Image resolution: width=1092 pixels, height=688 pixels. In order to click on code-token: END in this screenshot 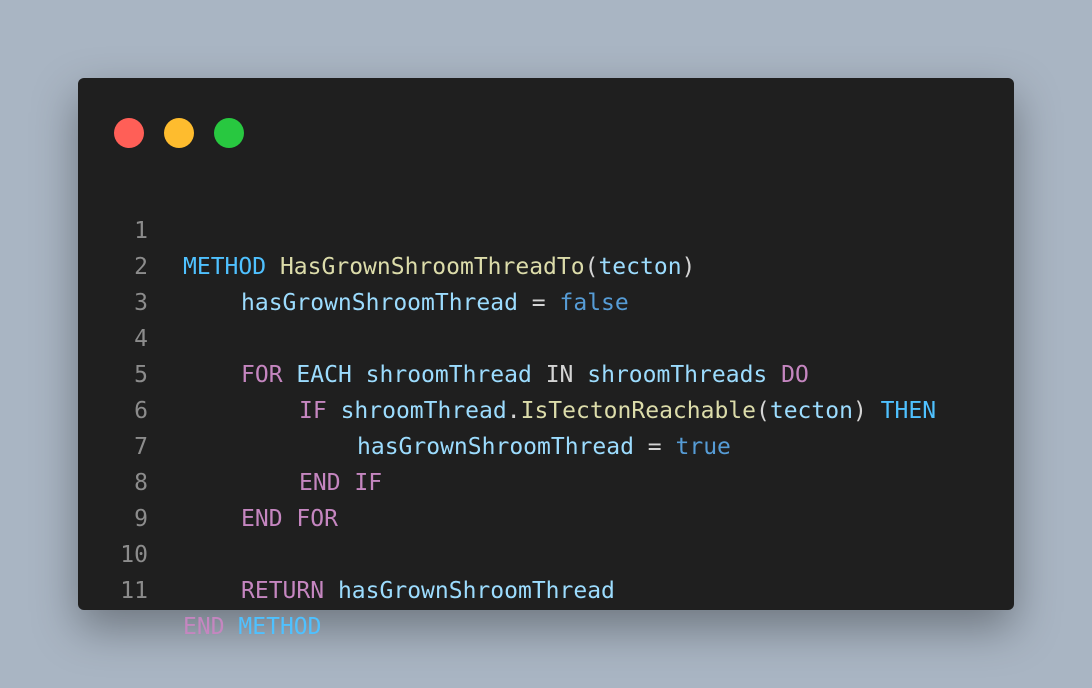, I will do `click(204, 627)`.